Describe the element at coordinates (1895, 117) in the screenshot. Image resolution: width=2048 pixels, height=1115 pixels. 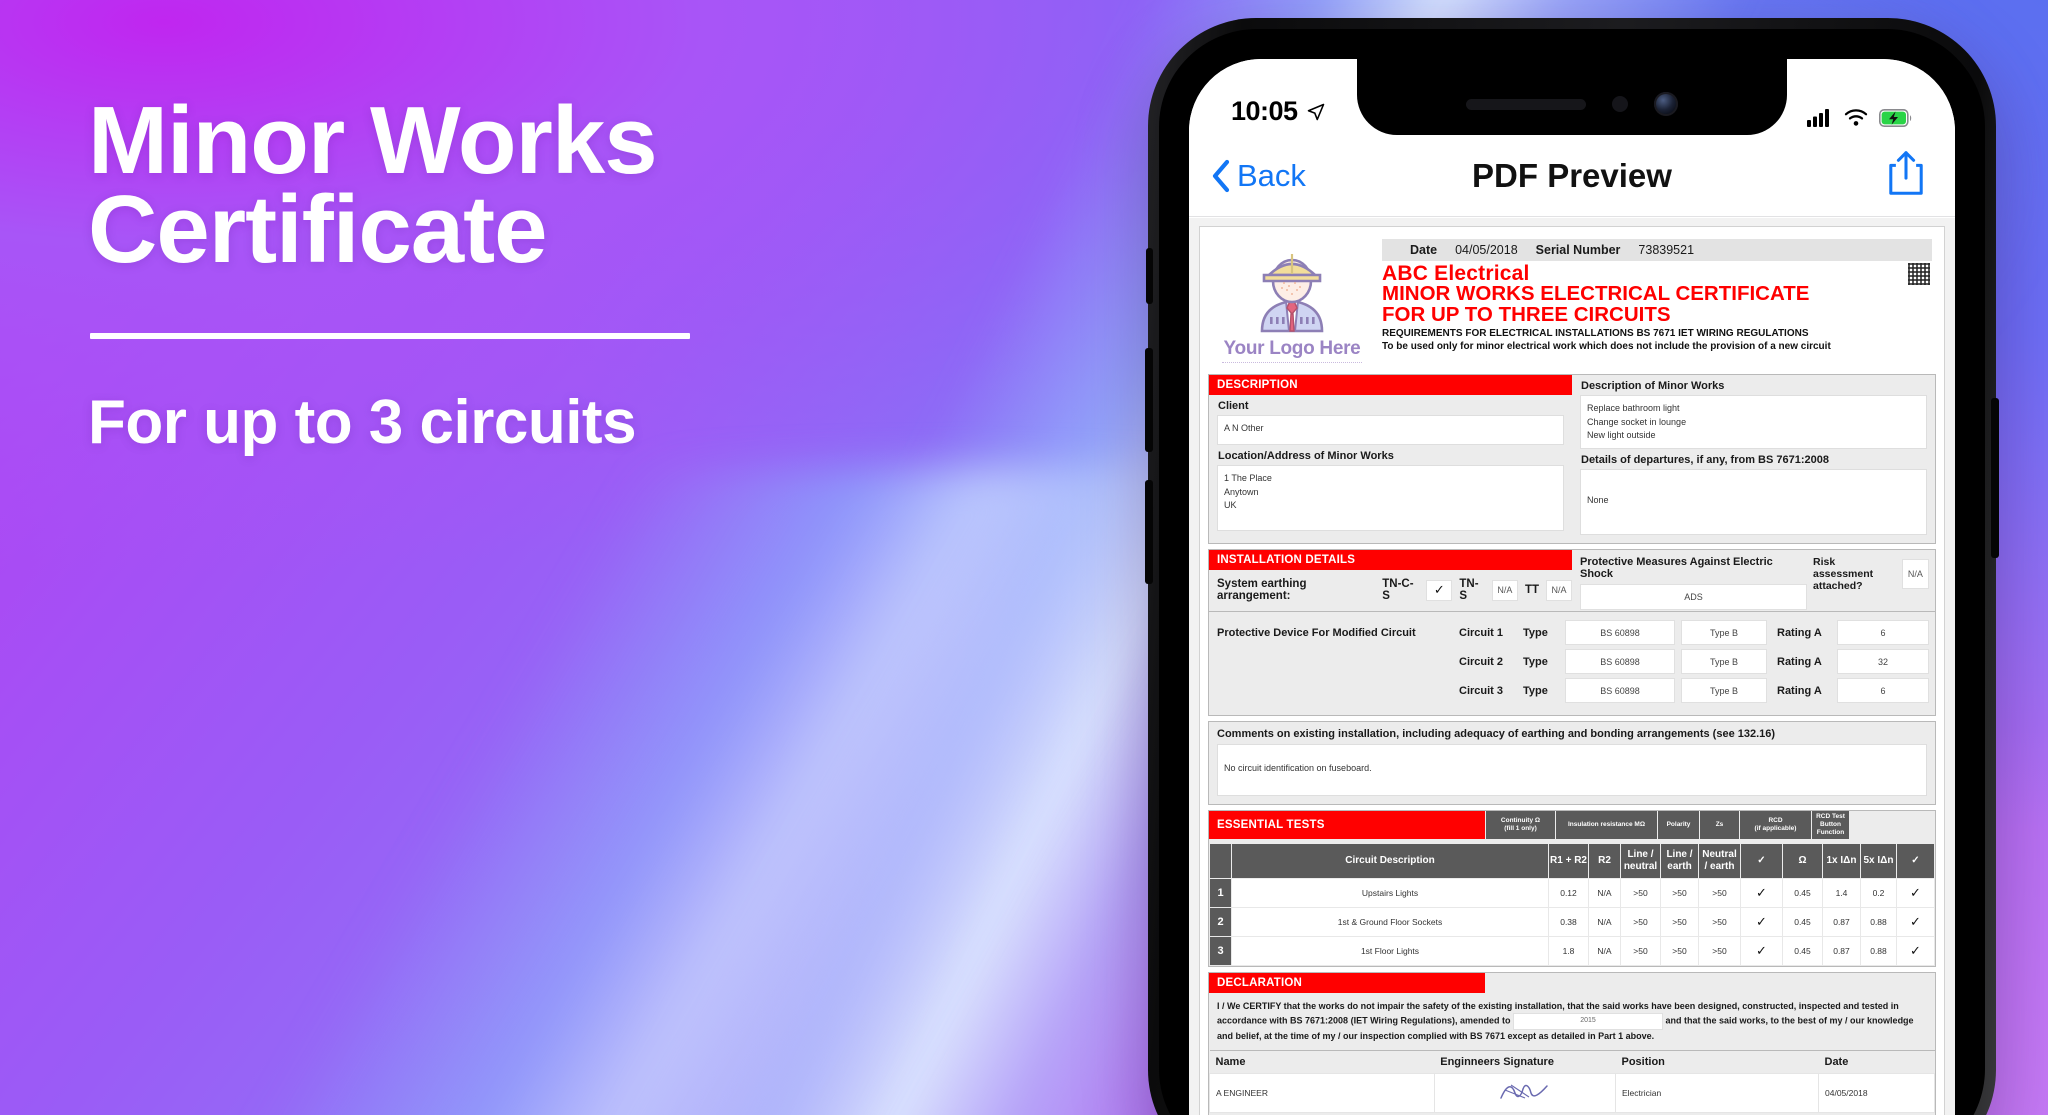
I see `battery-charging-icon` at that location.